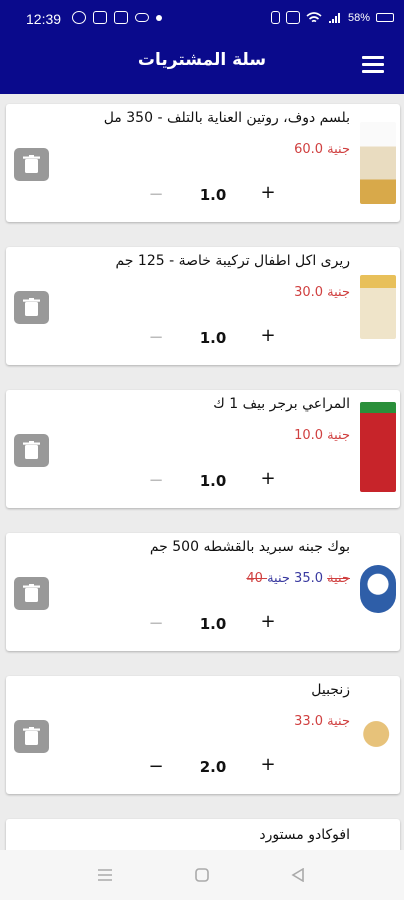 This screenshot has width=404, height=900. What do you see at coordinates (304, 835) in the screenshot?
I see `product-name: افوكادو مستورد` at bounding box center [304, 835].